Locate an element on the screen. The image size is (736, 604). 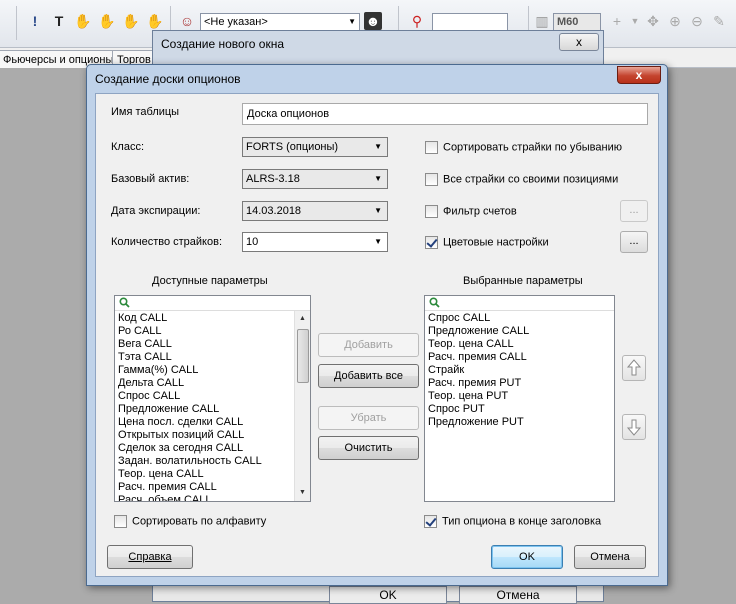
remove-button: Убрать is located at coordinates (368, 418).